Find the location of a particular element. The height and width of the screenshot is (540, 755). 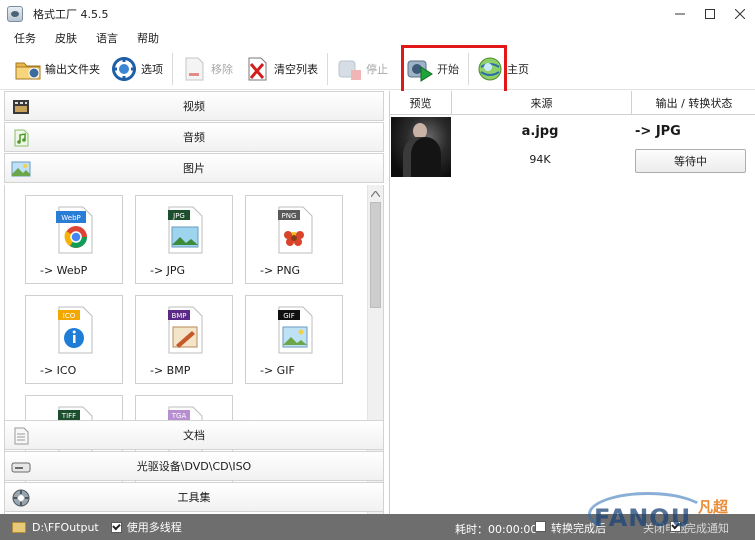

menu-task: 任务 is located at coordinates (25, 38).